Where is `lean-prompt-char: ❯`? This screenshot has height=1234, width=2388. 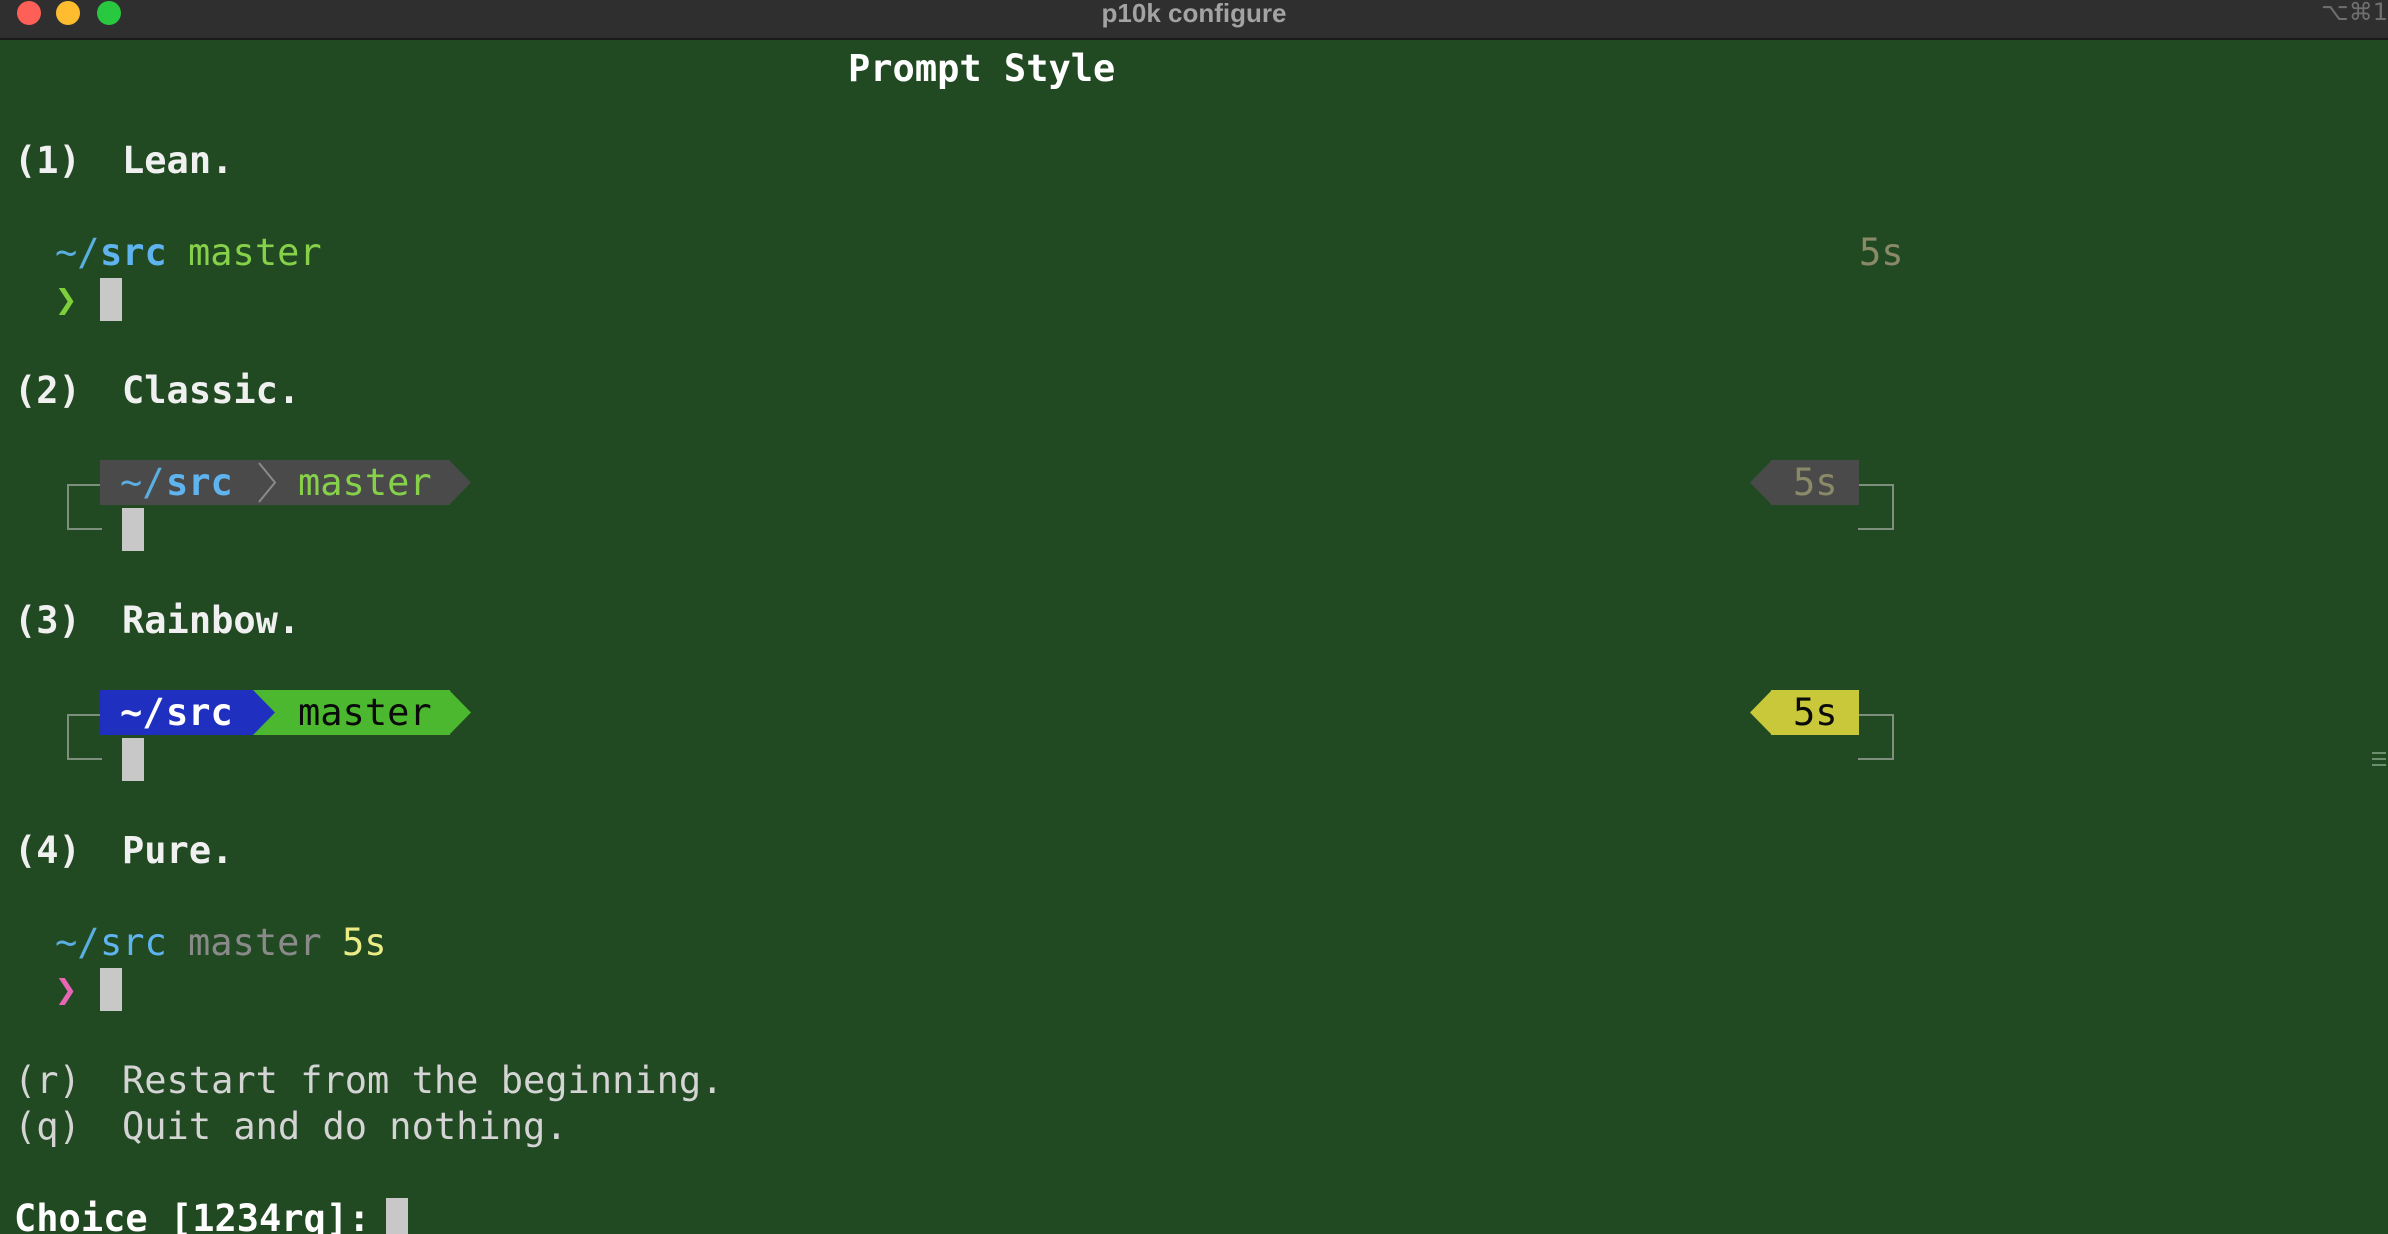
lean-prompt-char: ❯ is located at coordinates (66, 299).